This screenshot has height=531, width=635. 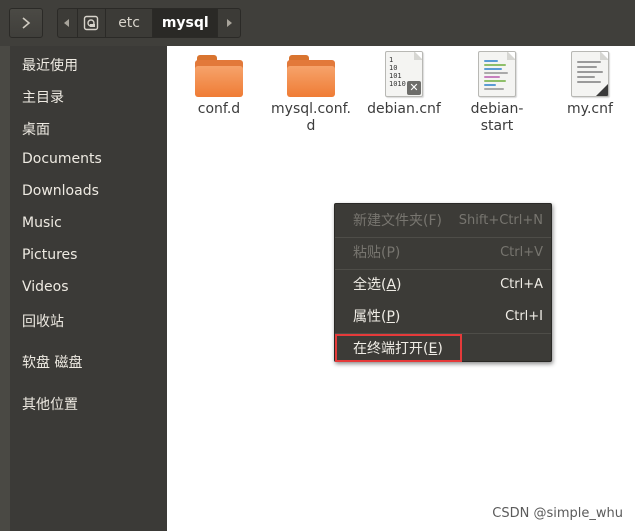 What do you see at coordinates (50, 404) in the screenshot?
I see `sidebar-item-other-locations: 其他位置` at bounding box center [50, 404].